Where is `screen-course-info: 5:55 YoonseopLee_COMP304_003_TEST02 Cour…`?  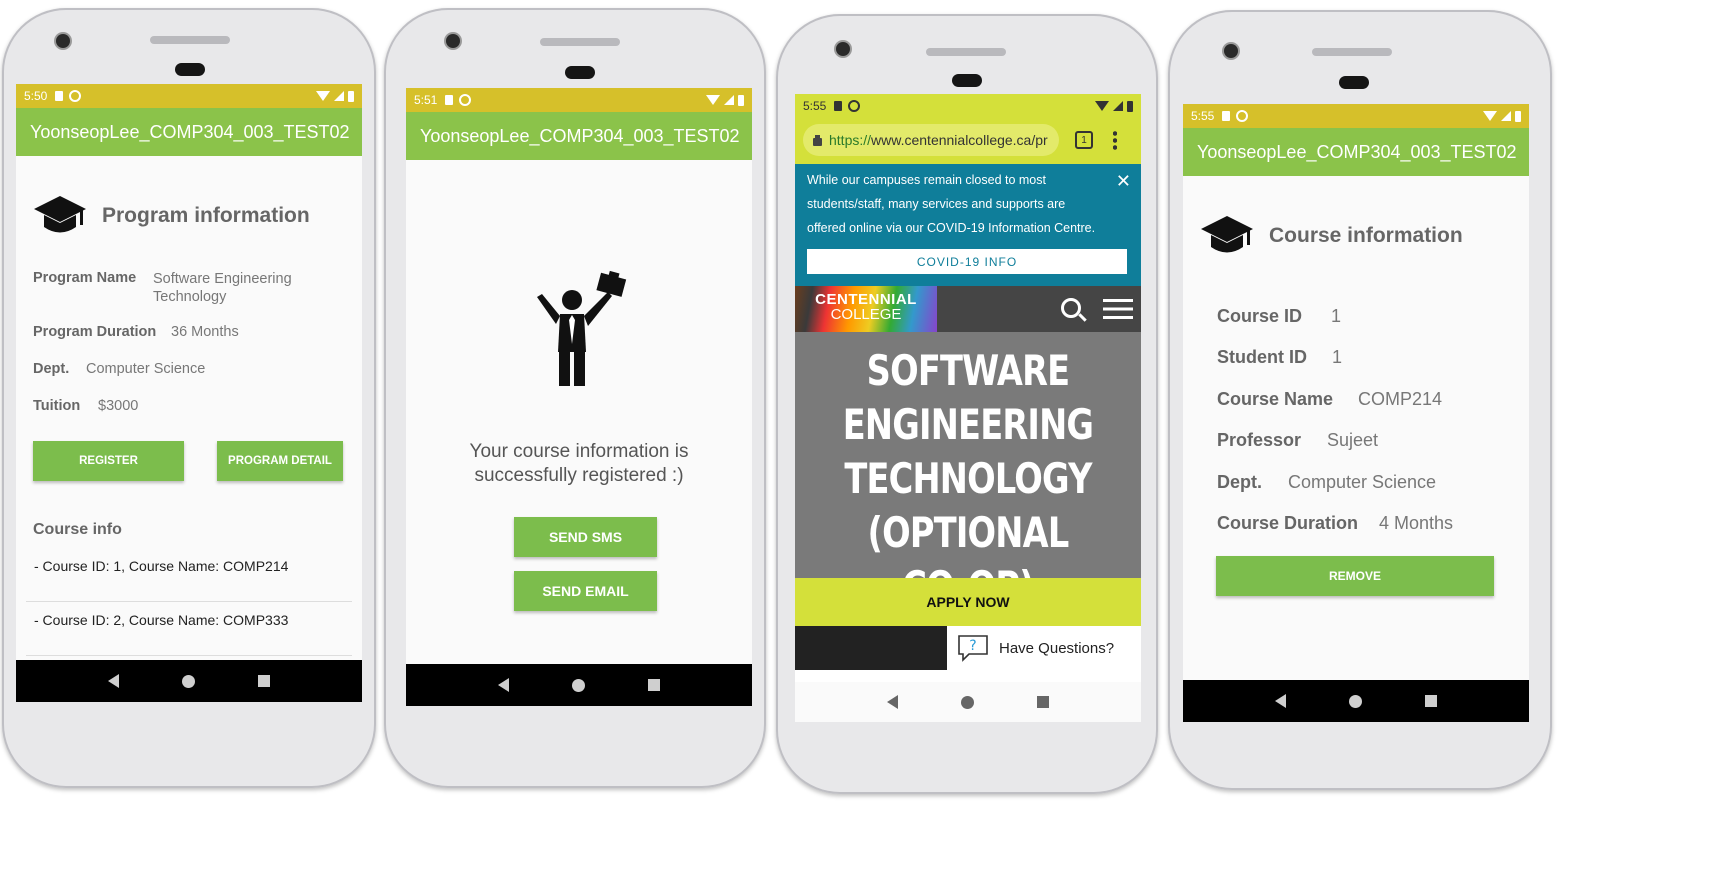
screen-course-info: 5:55 YoonseopLee_COMP304_003_TEST02 Cour… is located at coordinates (1356, 413).